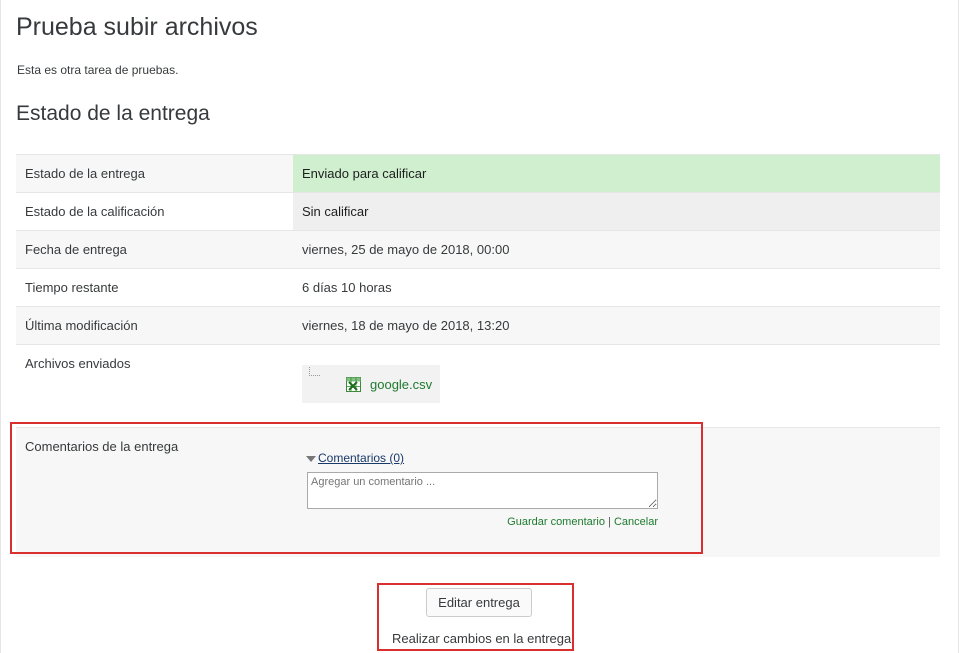  Describe the element at coordinates (616, 211) in the screenshot. I see `grading-status-value: Sin calificar` at that location.